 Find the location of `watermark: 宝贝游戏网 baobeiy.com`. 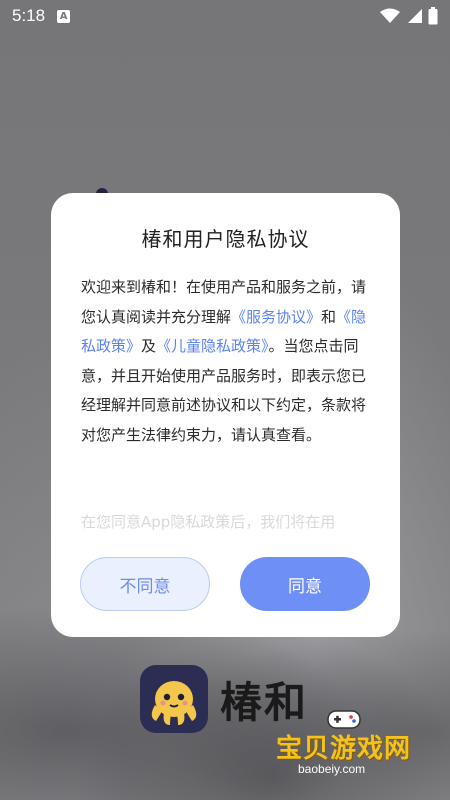

watermark: 宝贝游戏网 baobeiy.com is located at coordinates (356, 745).